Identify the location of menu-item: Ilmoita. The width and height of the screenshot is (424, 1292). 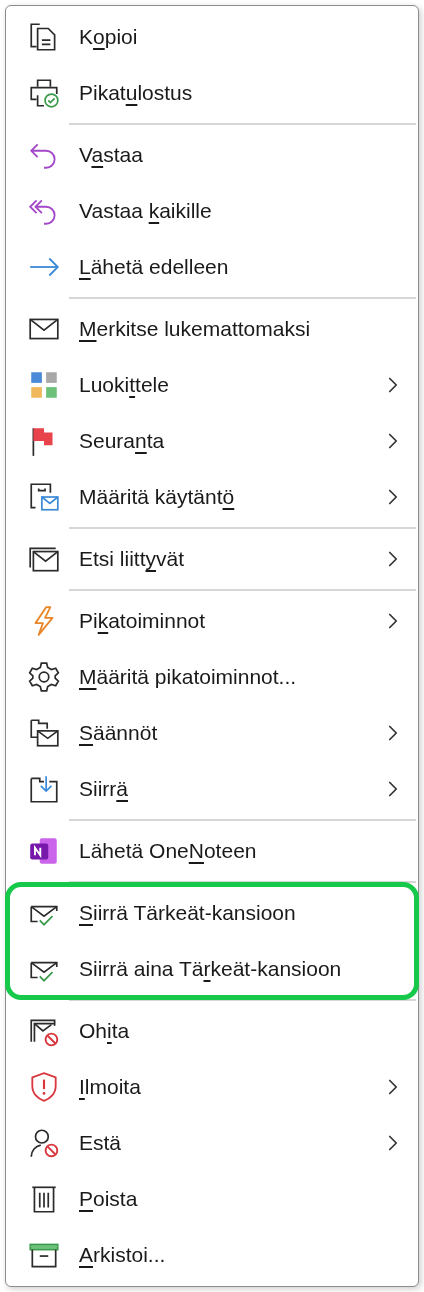
(212, 1087).